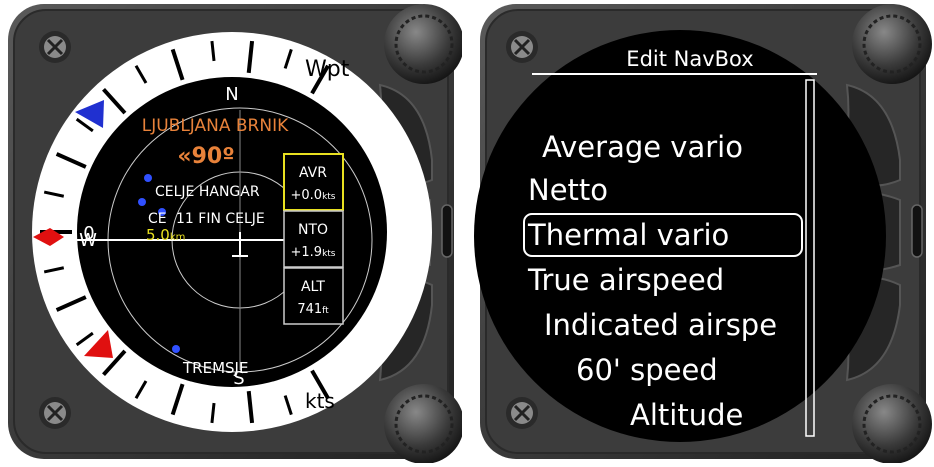 The height and width of the screenshot is (467, 934). What do you see at coordinates (313, 287) in the screenshot?
I see `navbox-label: ALT` at bounding box center [313, 287].